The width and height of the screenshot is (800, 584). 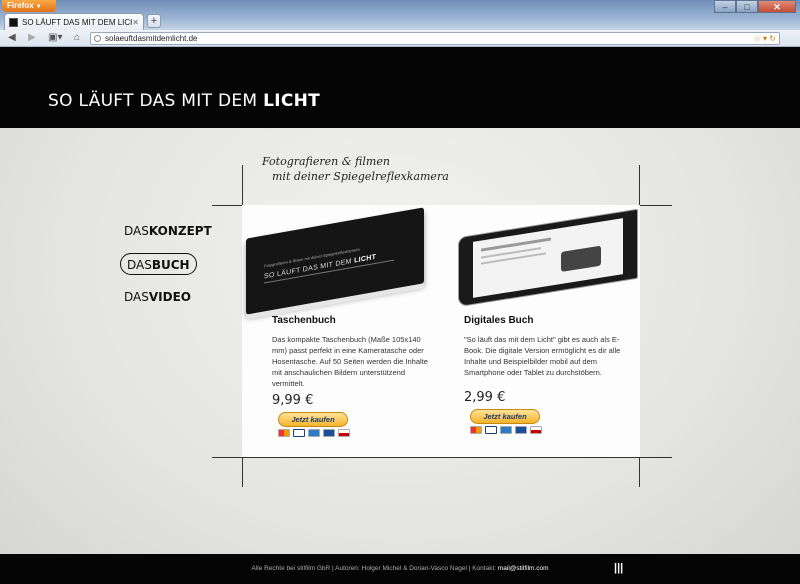 What do you see at coordinates (12, 38) in the screenshot?
I see `back-icon: ◀` at bounding box center [12, 38].